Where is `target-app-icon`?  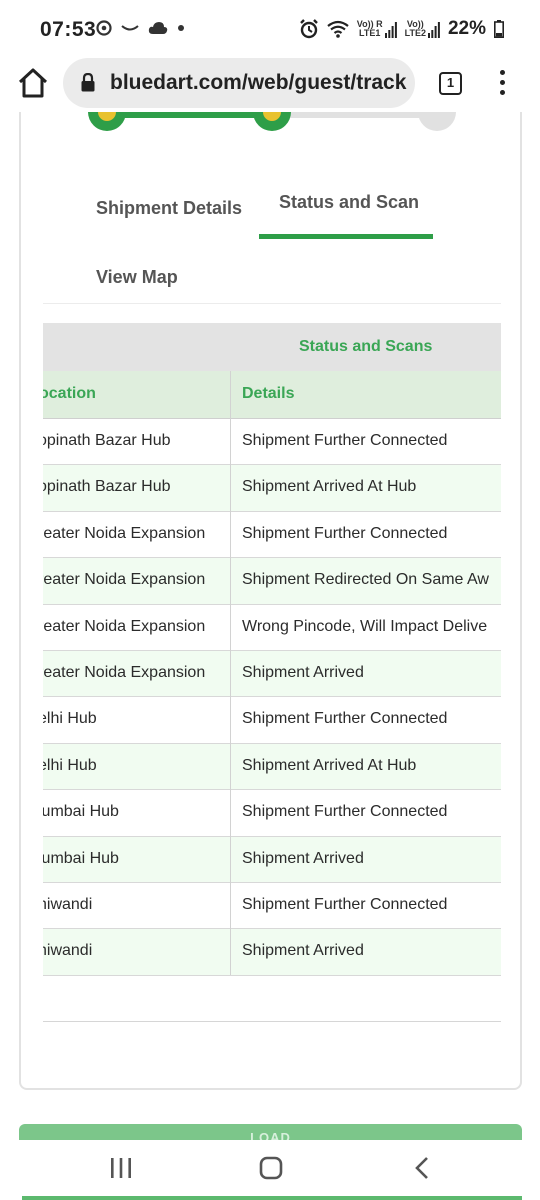 target-app-icon is located at coordinates (104, 28).